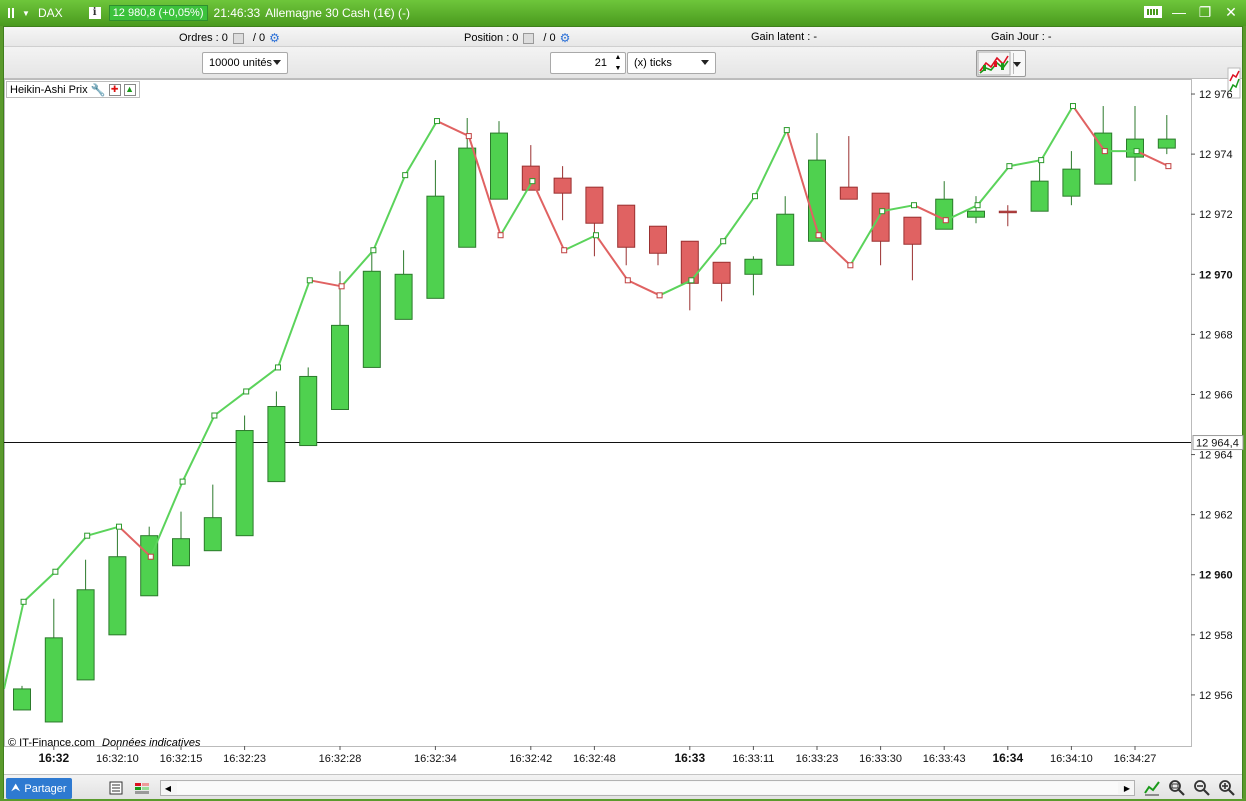 Image resolution: width=1246 pixels, height=801 pixels. I want to click on orders-value: 0, so click(224, 38).